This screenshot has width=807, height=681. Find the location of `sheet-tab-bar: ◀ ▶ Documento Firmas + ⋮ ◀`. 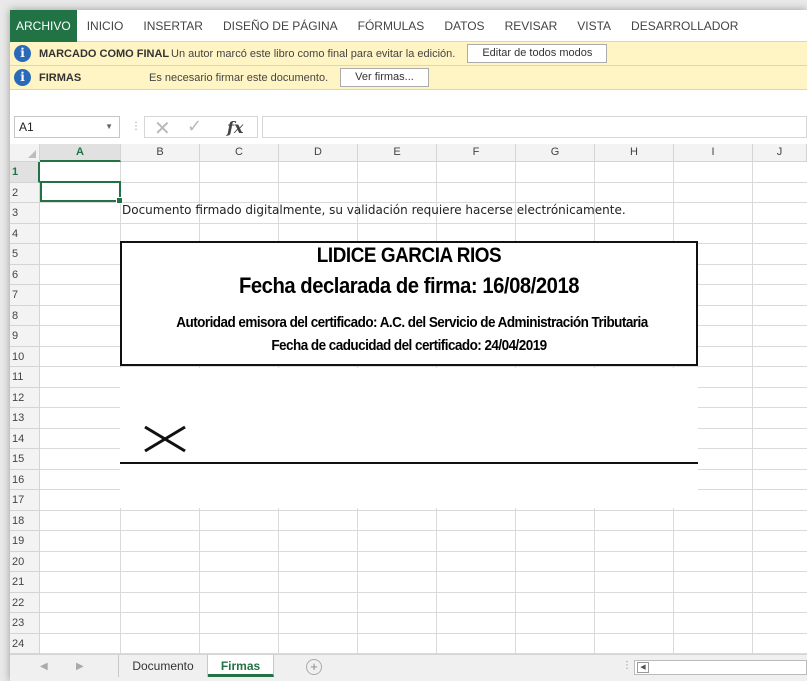

sheet-tab-bar: ◀ ▶ Documento Firmas + ⋮ ◀ is located at coordinates (408, 667).